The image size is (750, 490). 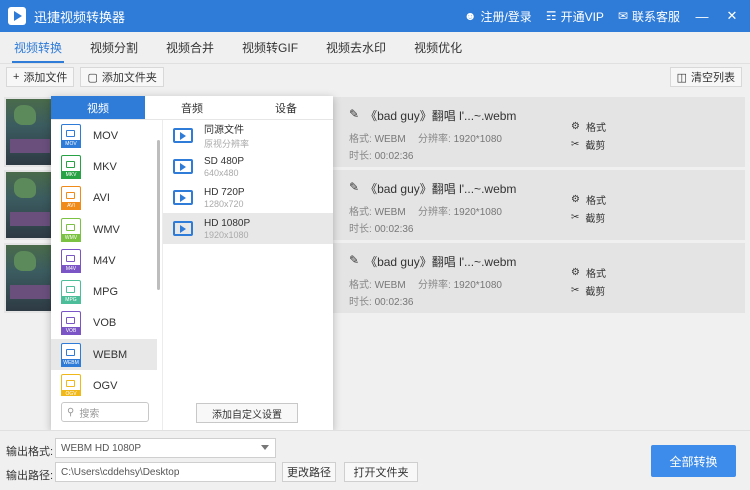 What do you see at coordinates (477, 139) in the screenshot?
I see `resolution-info-value: 1920*1080` at bounding box center [477, 139].